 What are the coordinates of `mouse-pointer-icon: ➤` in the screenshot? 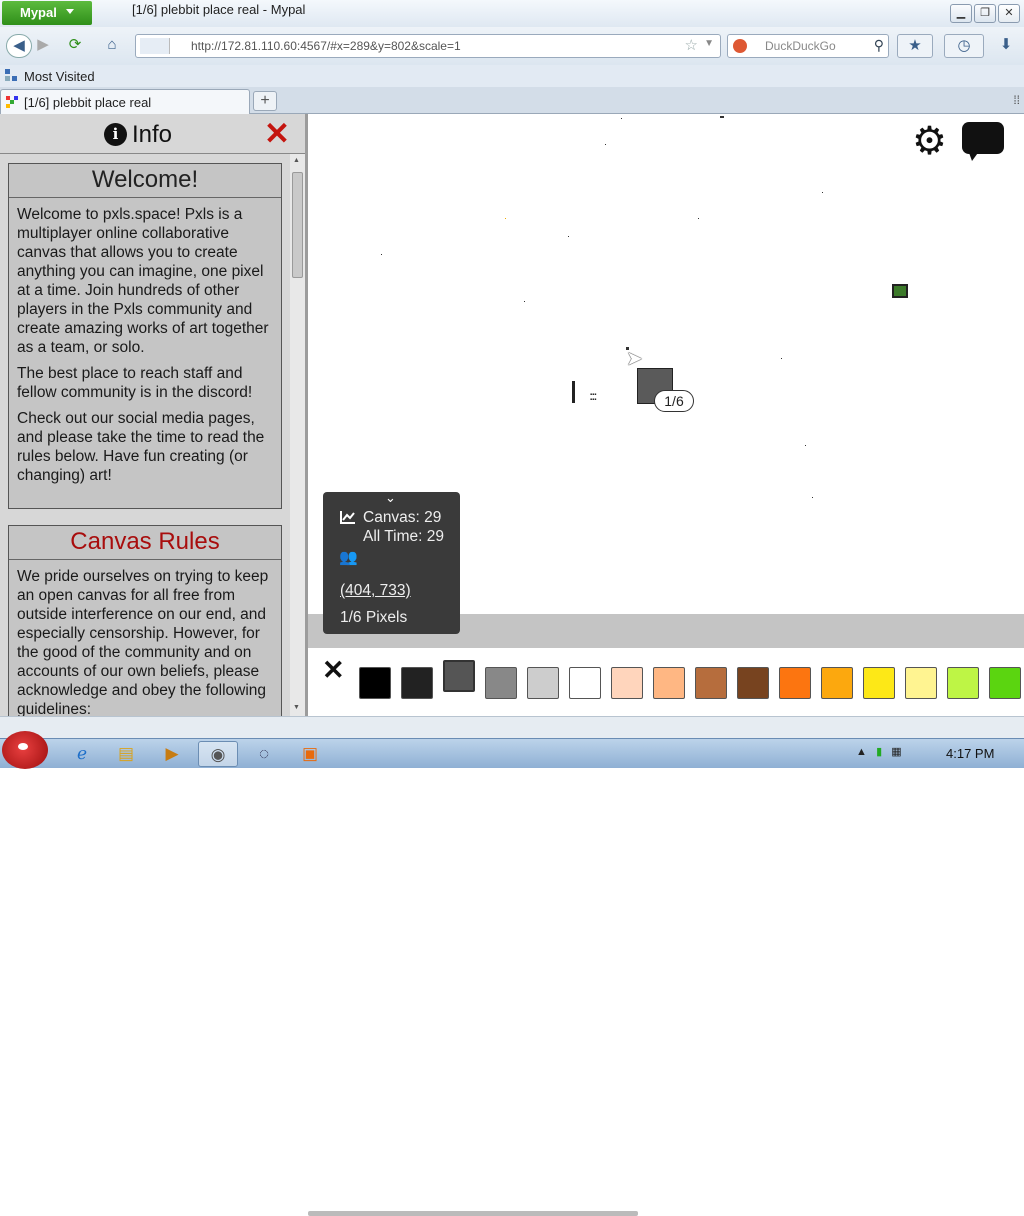 It's located at (634, 359).